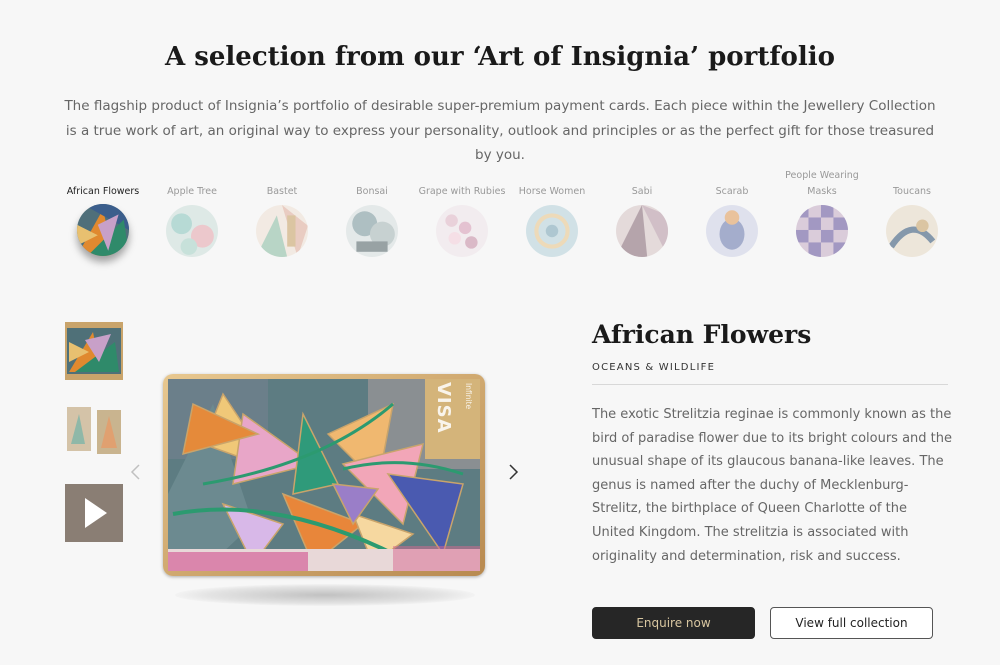 The width and height of the screenshot is (1000, 665). I want to click on grape-with-rubies-thumbnail, so click(462, 231).